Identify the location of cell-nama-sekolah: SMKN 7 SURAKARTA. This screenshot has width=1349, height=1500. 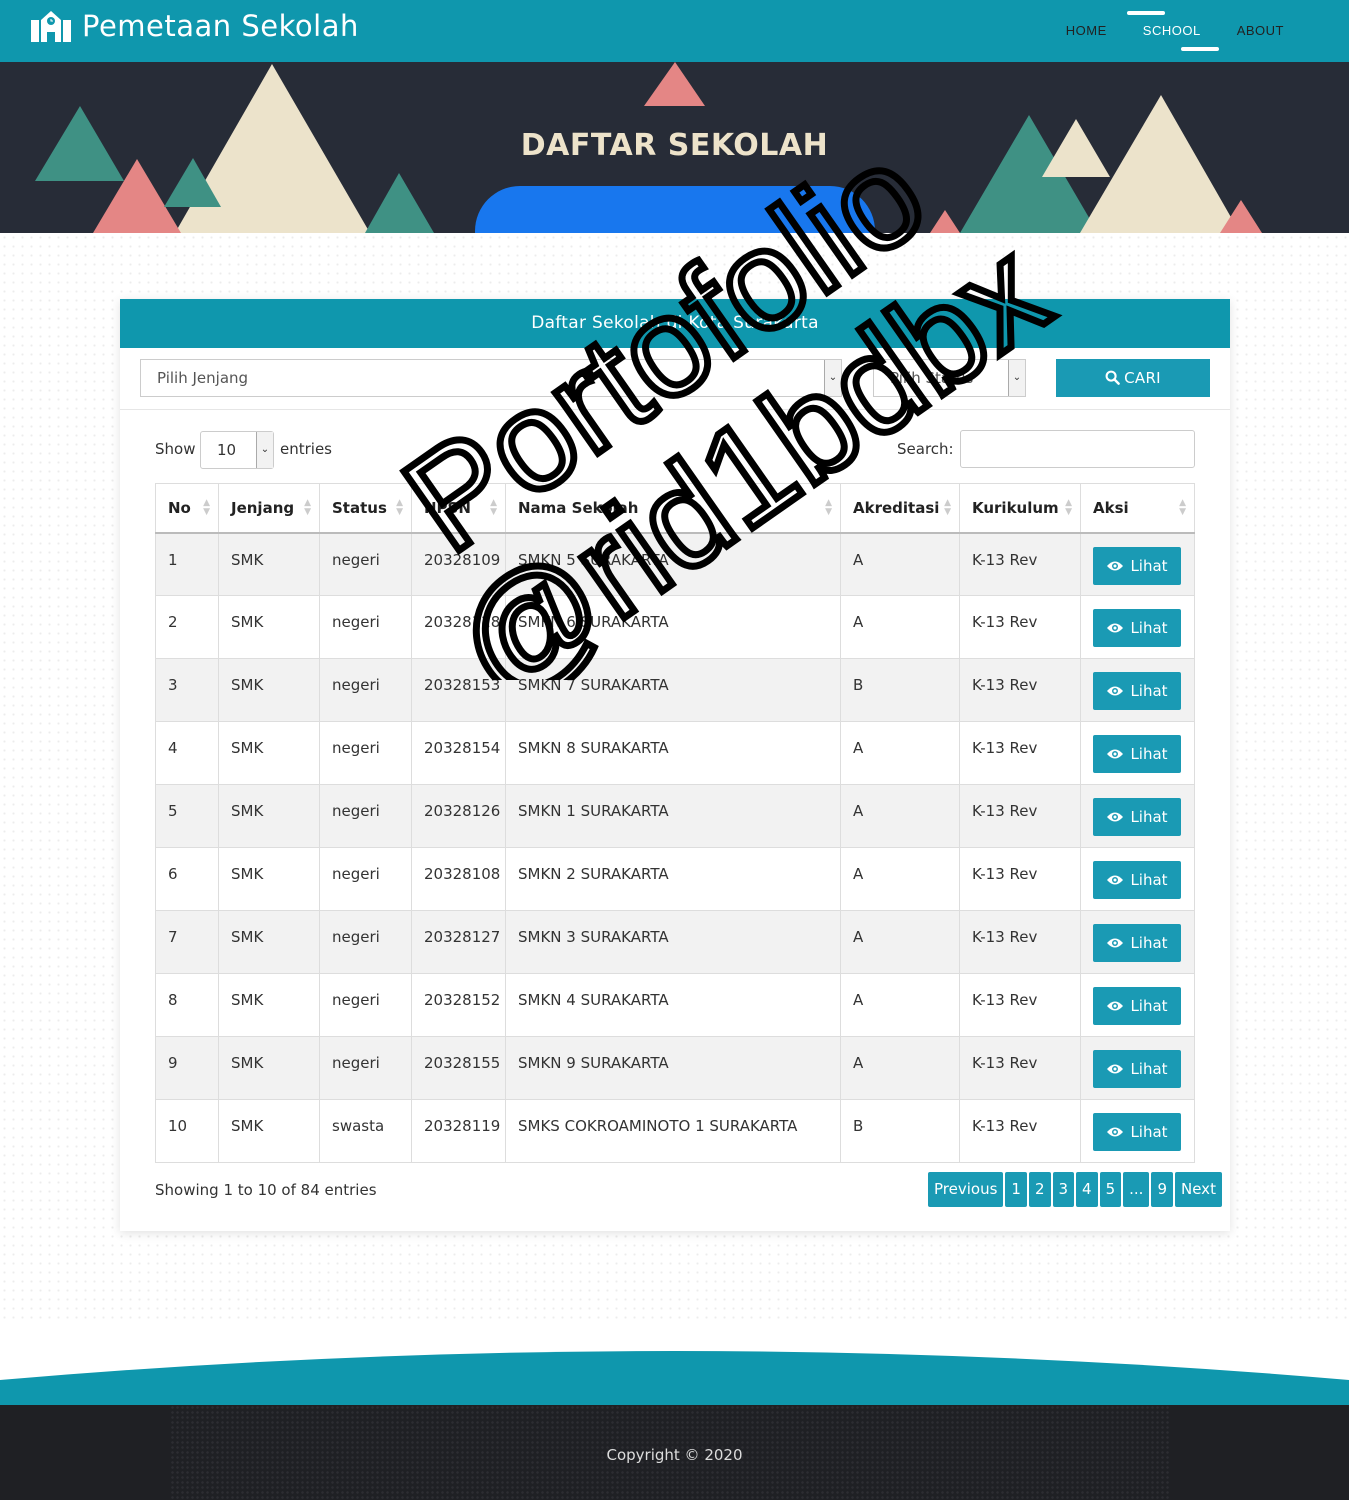
(673, 690).